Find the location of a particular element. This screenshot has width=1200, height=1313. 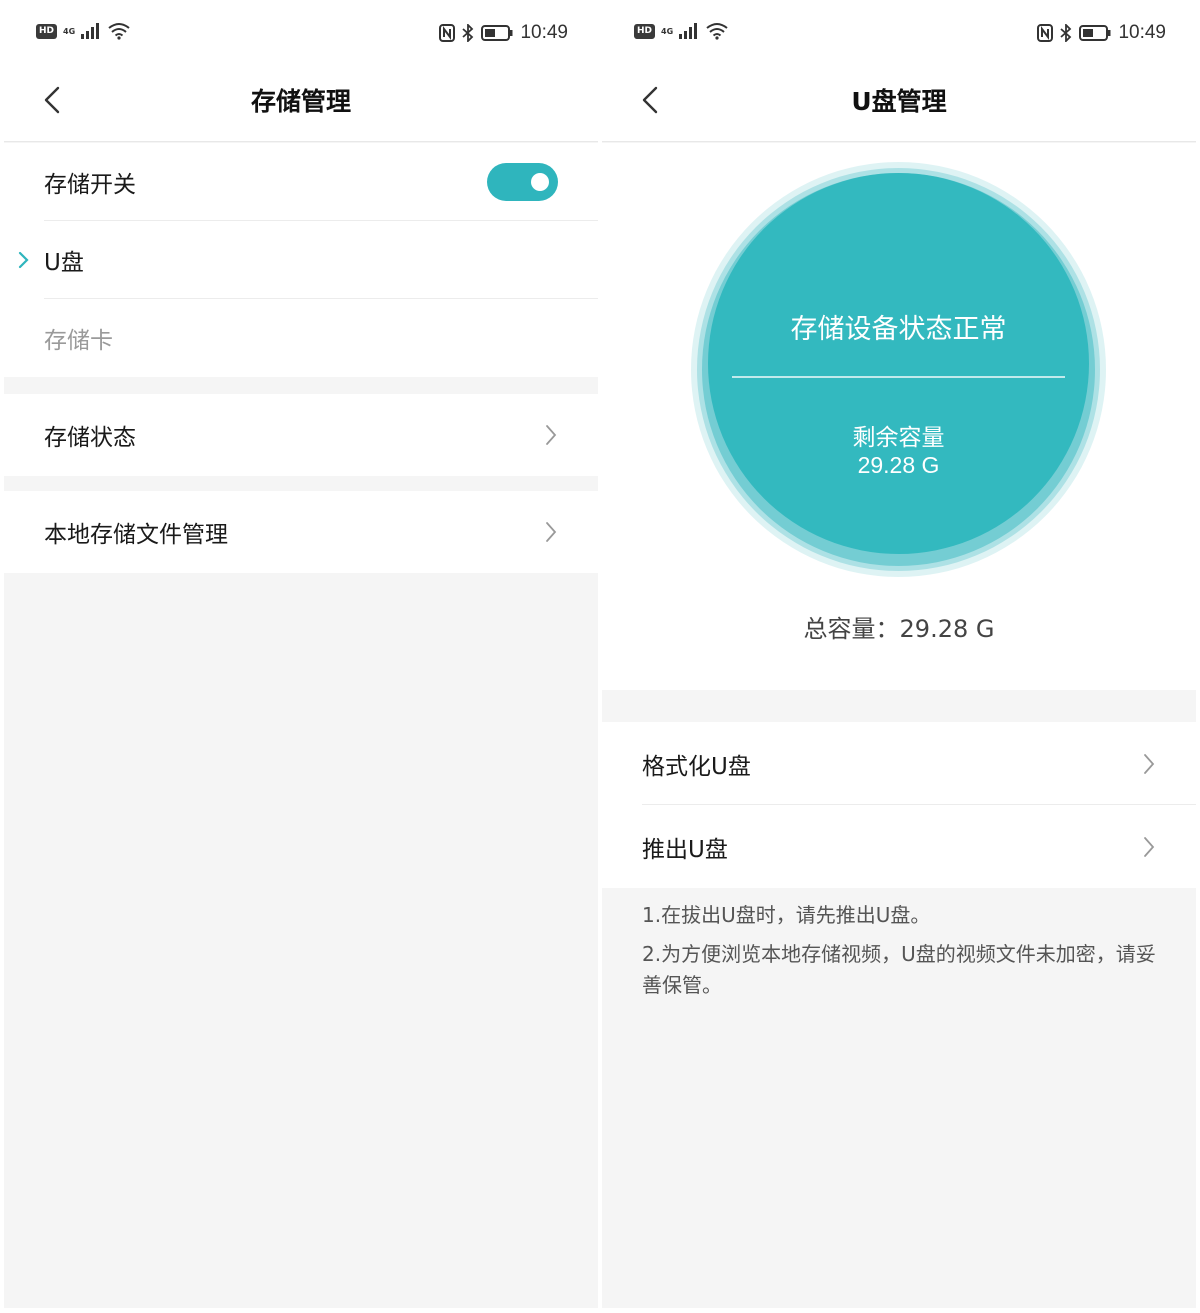

option-usb-drive-label: U盘 is located at coordinates (64, 263).